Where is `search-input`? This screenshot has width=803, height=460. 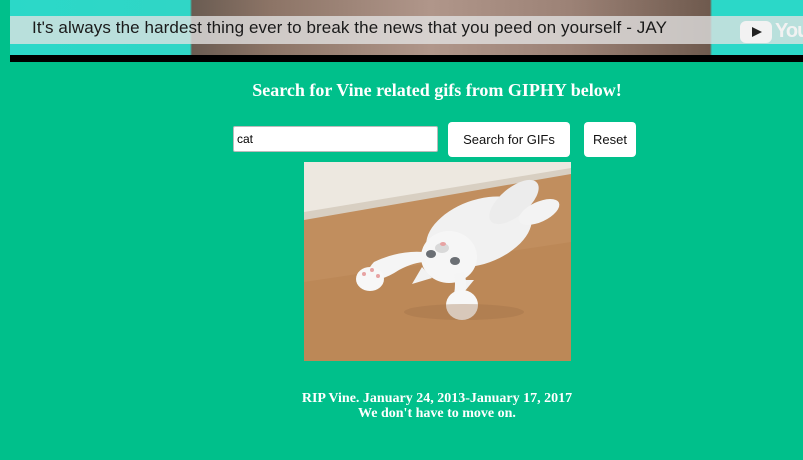 search-input is located at coordinates (335, 139).